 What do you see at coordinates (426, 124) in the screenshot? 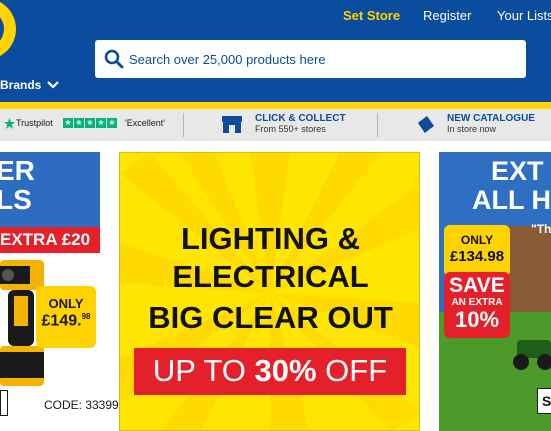
I see `catalogue-icon` at bounding box center [426, 124].